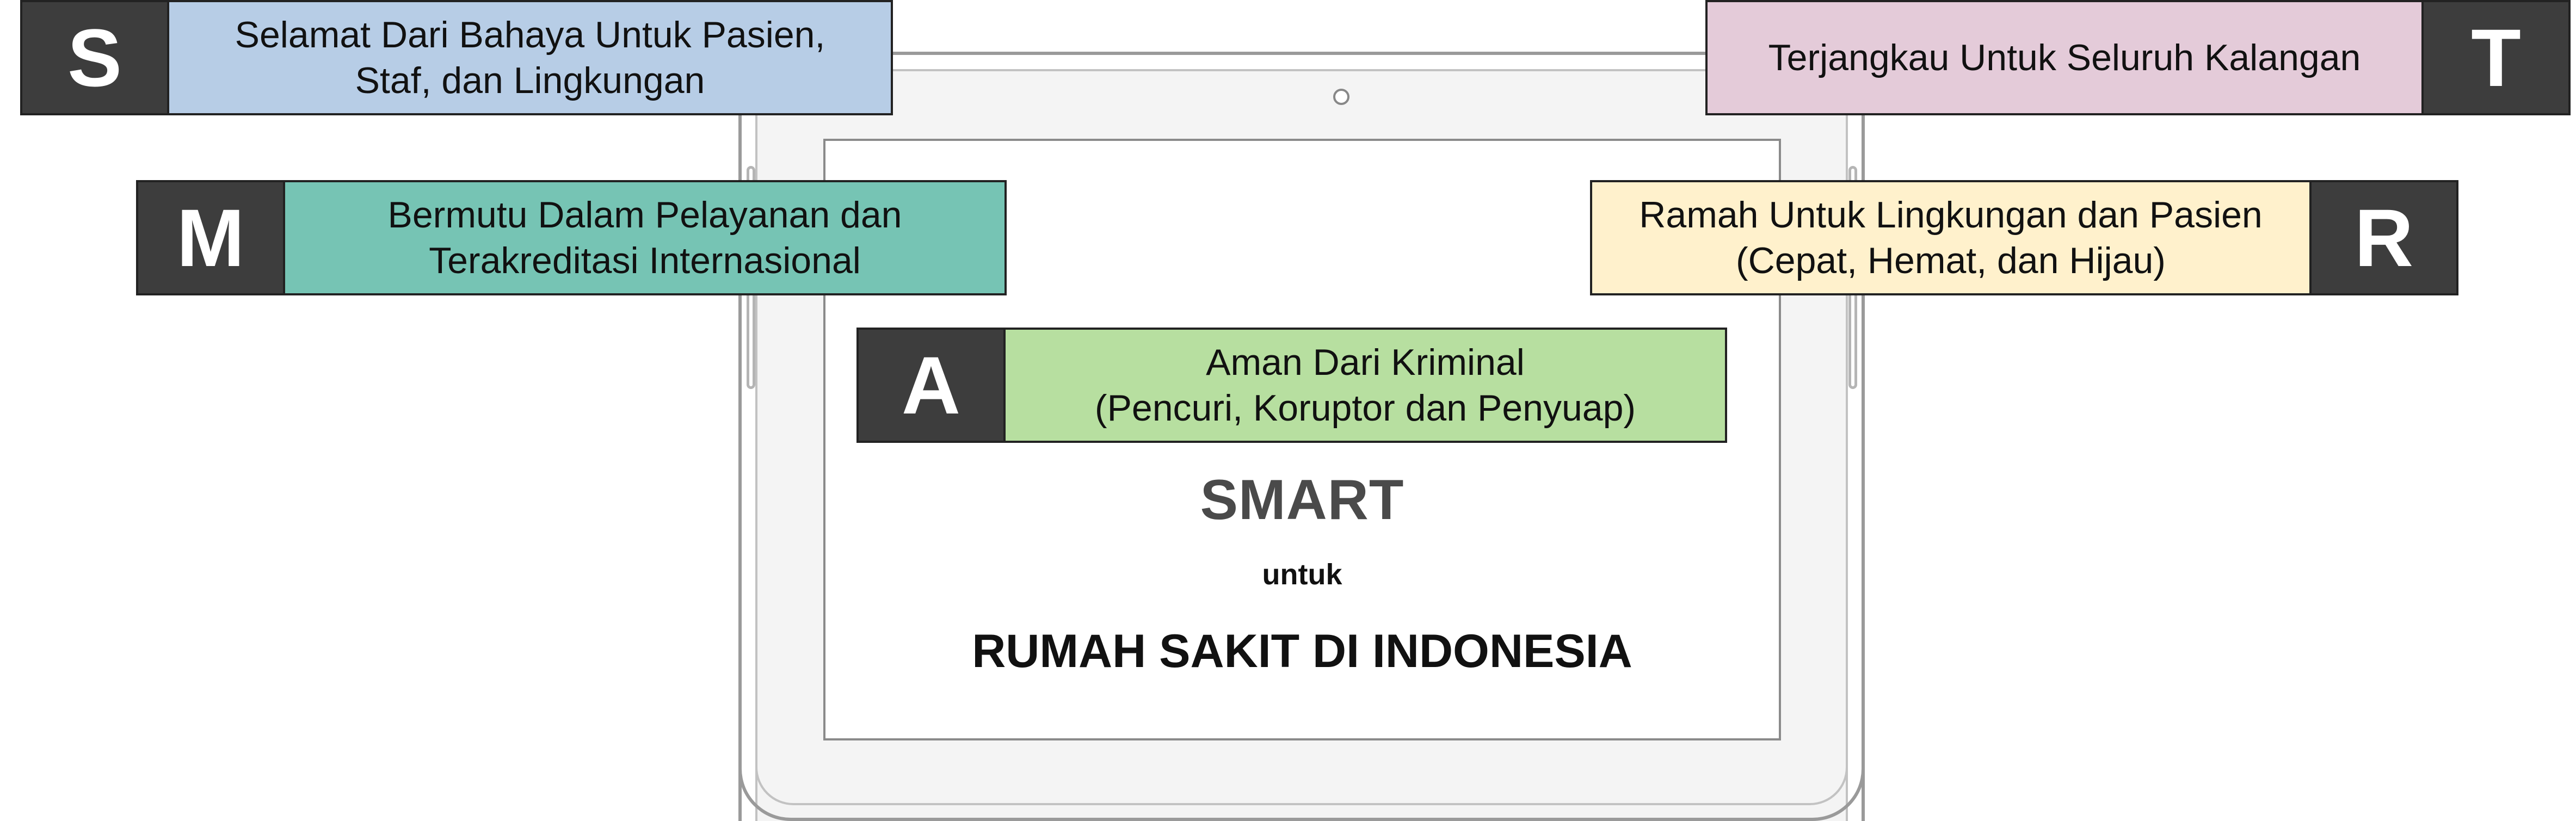 Image resolution: width=2576 pixels, height=821 pixels. What do you see at coordinates (1365, 362) in the screenshot?
I see `label-a-line-1: Aman Dari Kriminal` at bounding box center [1365, 362].